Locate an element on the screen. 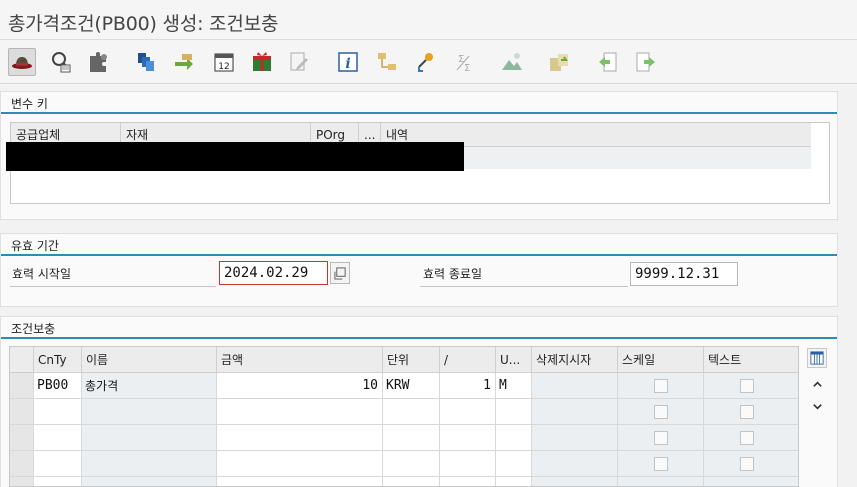 Image resolution: width=857 pixels, height=487 pixels. valid-to-input: 9999.12.31 is located at coordinates (684, 274).